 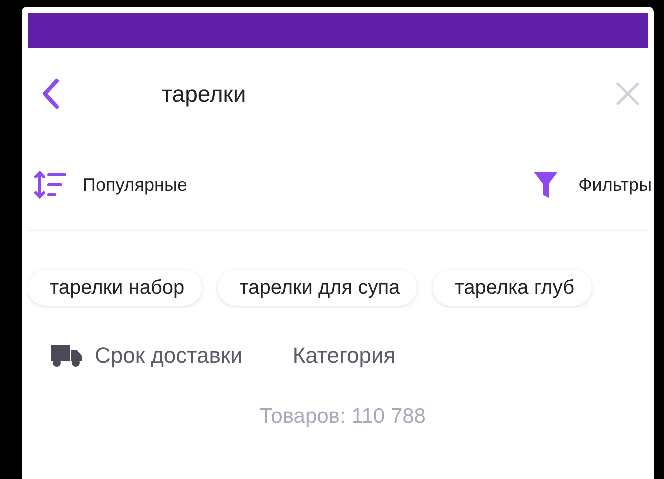 What do you see at coordinates (318, 288) in the screenshot?
I see `suggestion-chip: тарелки для супа` at bounding box center [318, 288].